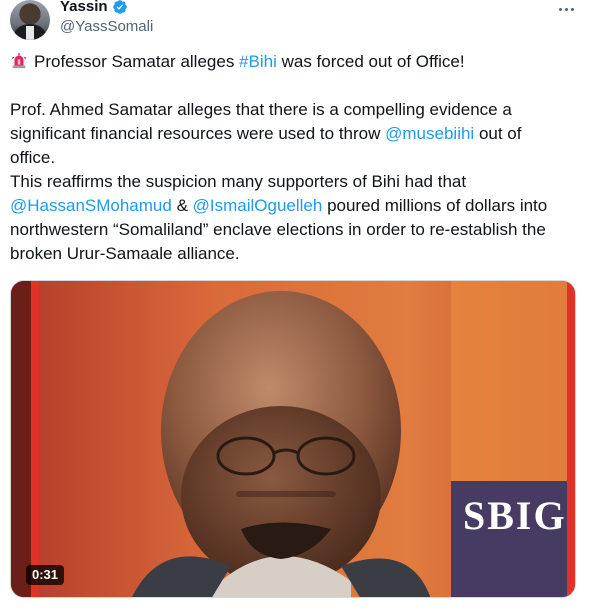  Describe the element at coordinates (515, 515) in the screenshot. I see `background-text: SBIG` at that location.